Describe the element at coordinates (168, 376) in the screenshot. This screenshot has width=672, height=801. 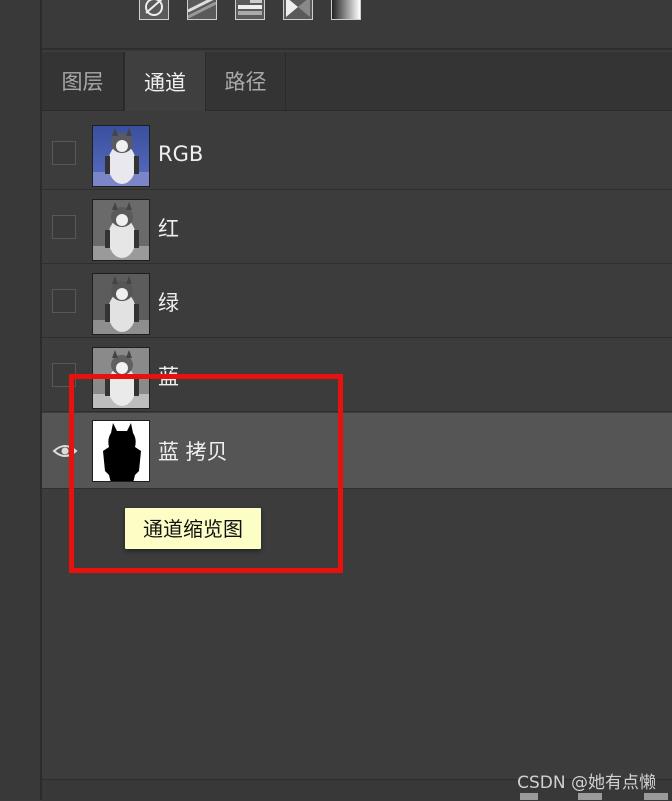
I see `channel-label: 蓝` at that location.